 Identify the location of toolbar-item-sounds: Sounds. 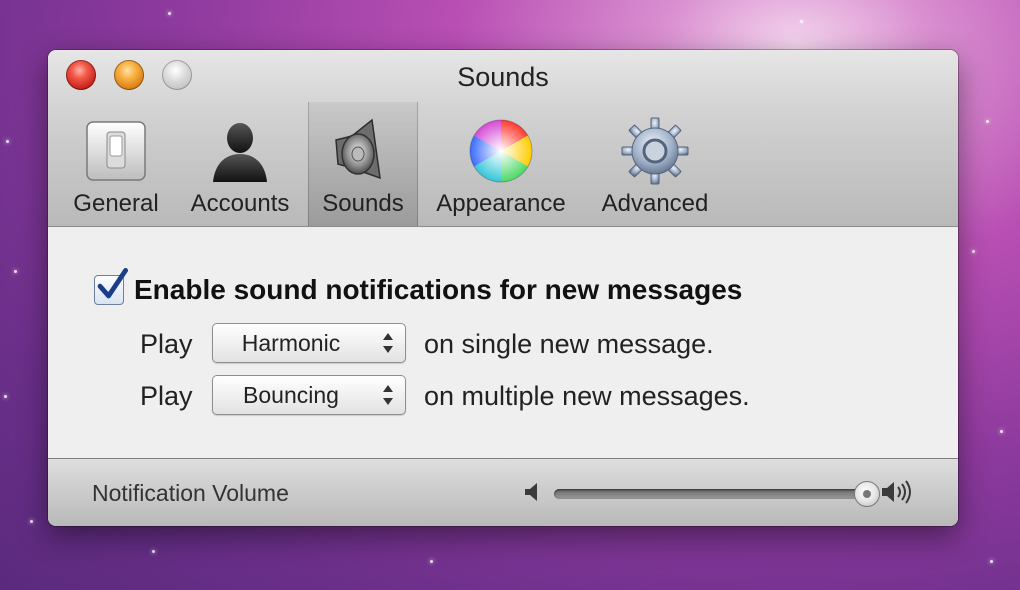
(363, 164).